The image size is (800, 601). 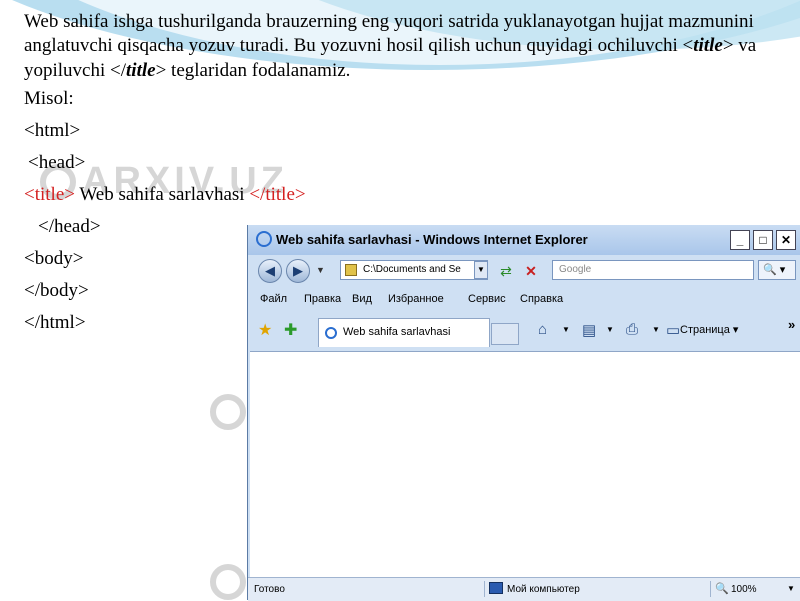 What do you see at coordinates (298, 271) in the screenshot?
I see `forward-button: ▶` at bounding box center [298, 271].